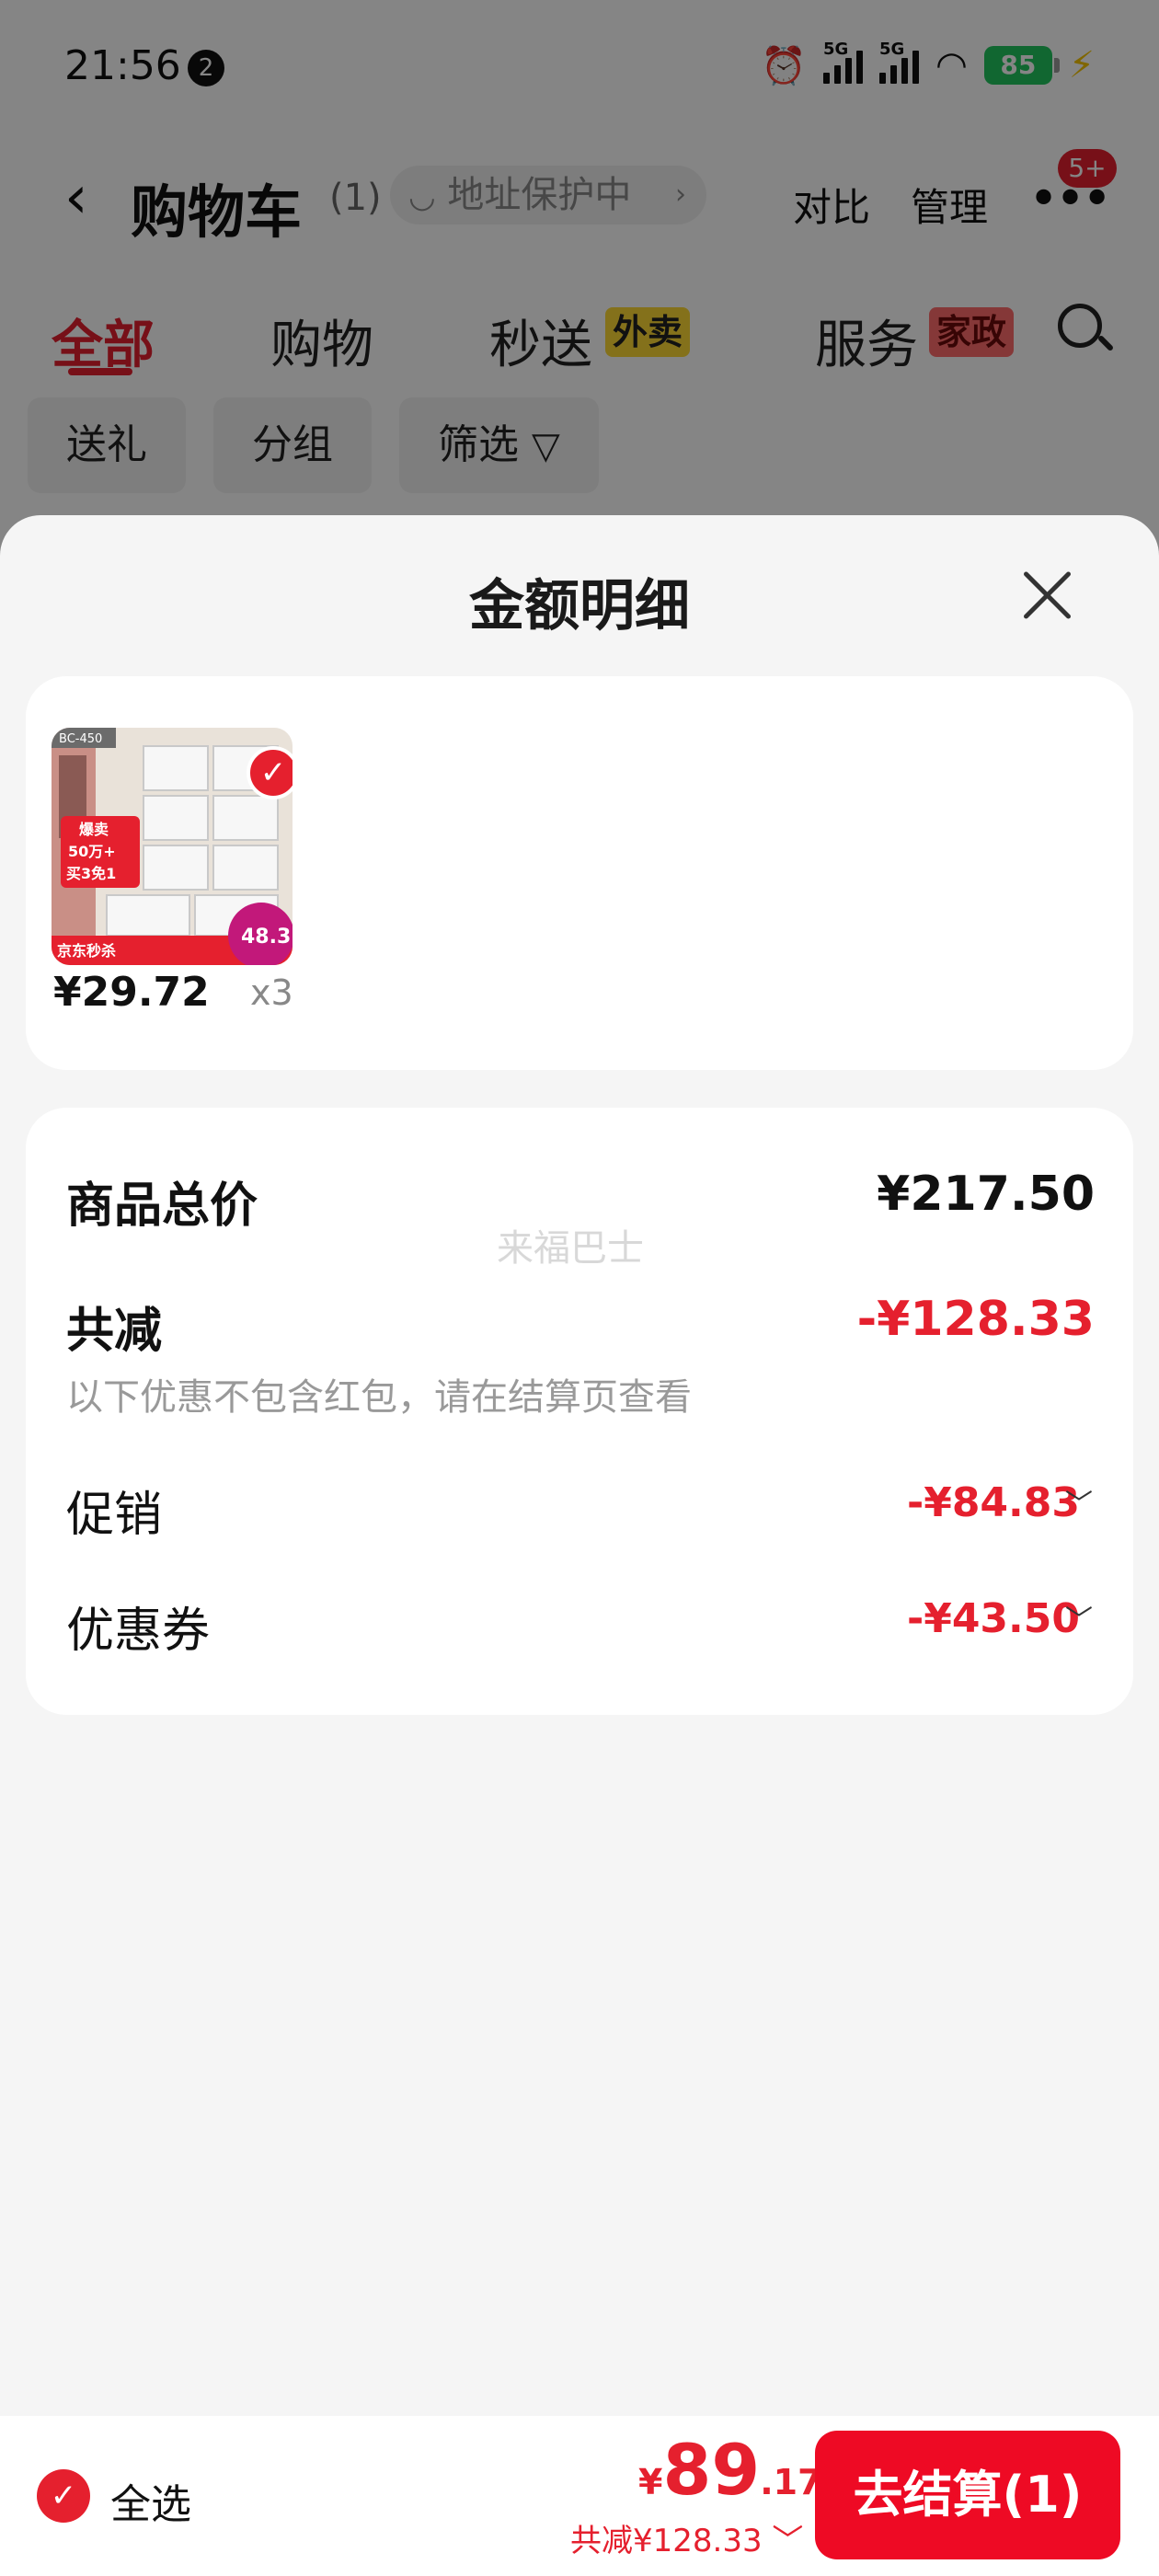  I want to click on select-all-check-icon: ✓, so click(63, 2496).